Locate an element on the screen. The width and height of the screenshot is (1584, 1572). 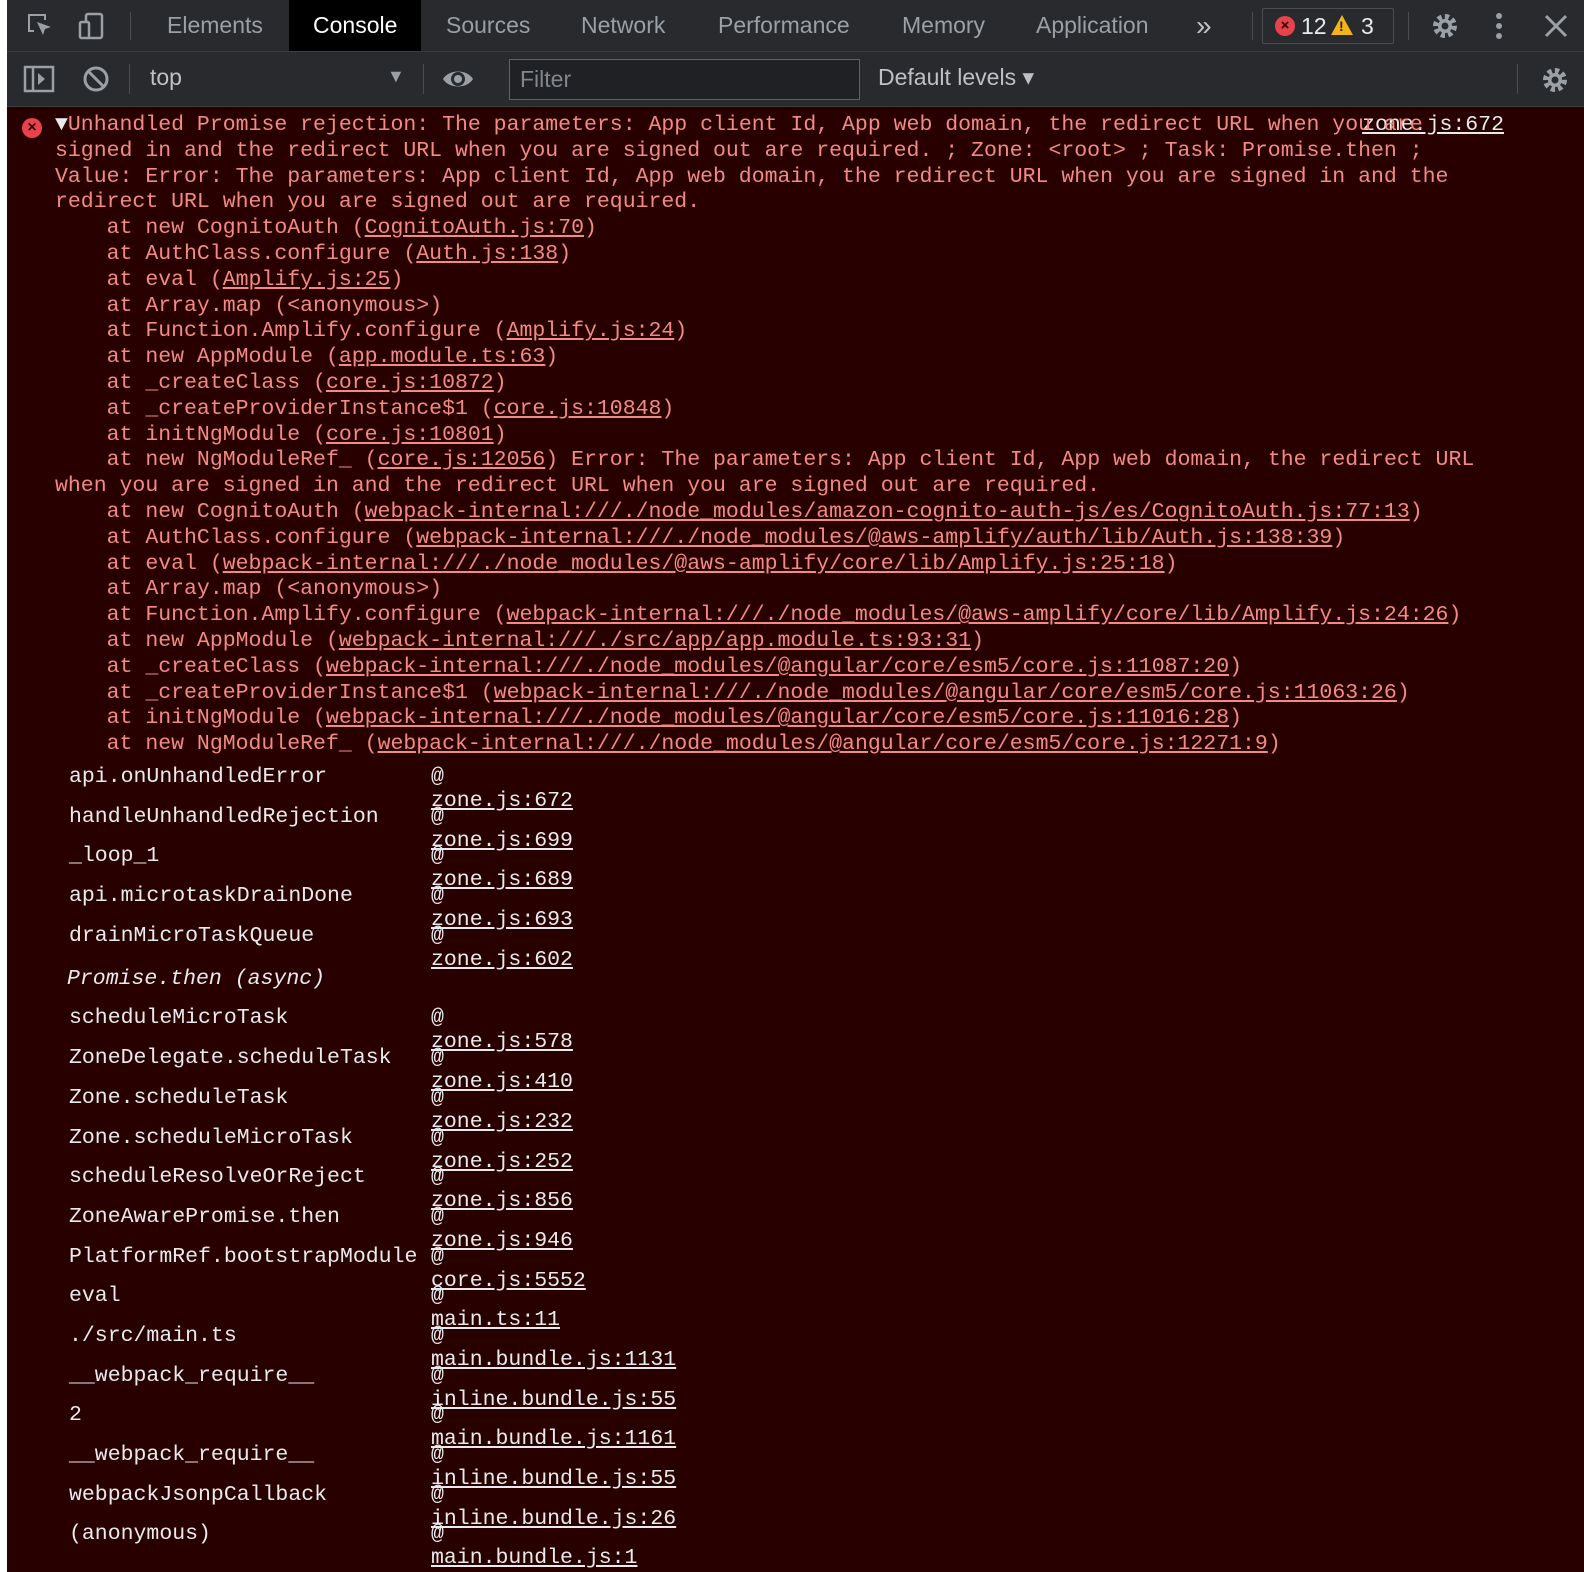
stack-frame: scheduleResolveOrReject @ zone.js:856 is located at coordinates (321, 1189).